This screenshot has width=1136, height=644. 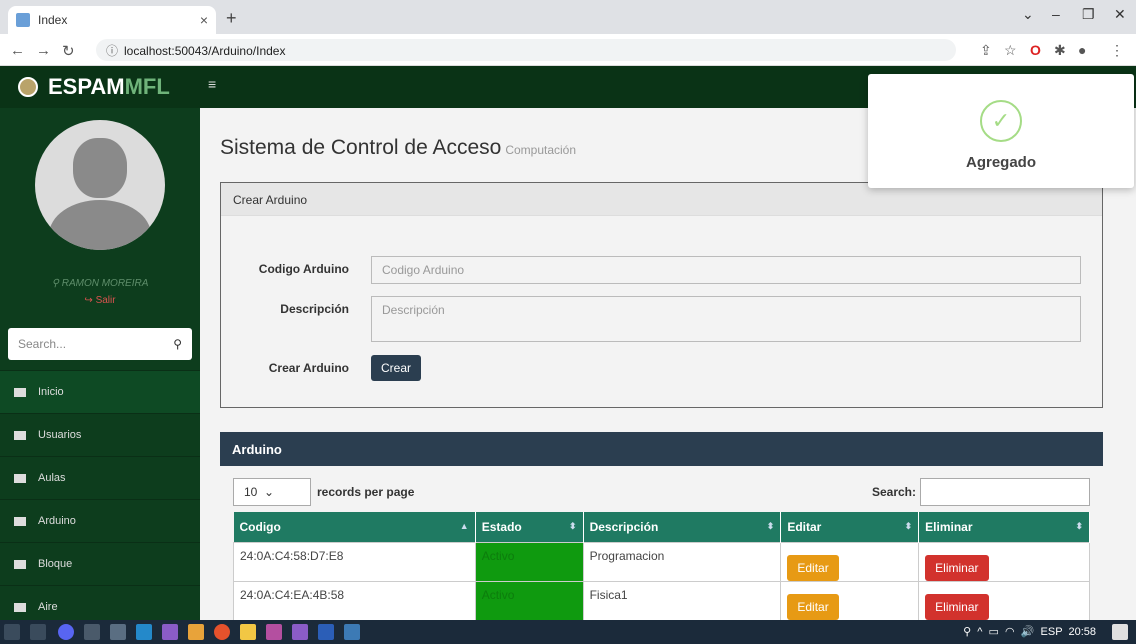 I want to click on extensions-icon: ✱, so click(x=1060, y=50).